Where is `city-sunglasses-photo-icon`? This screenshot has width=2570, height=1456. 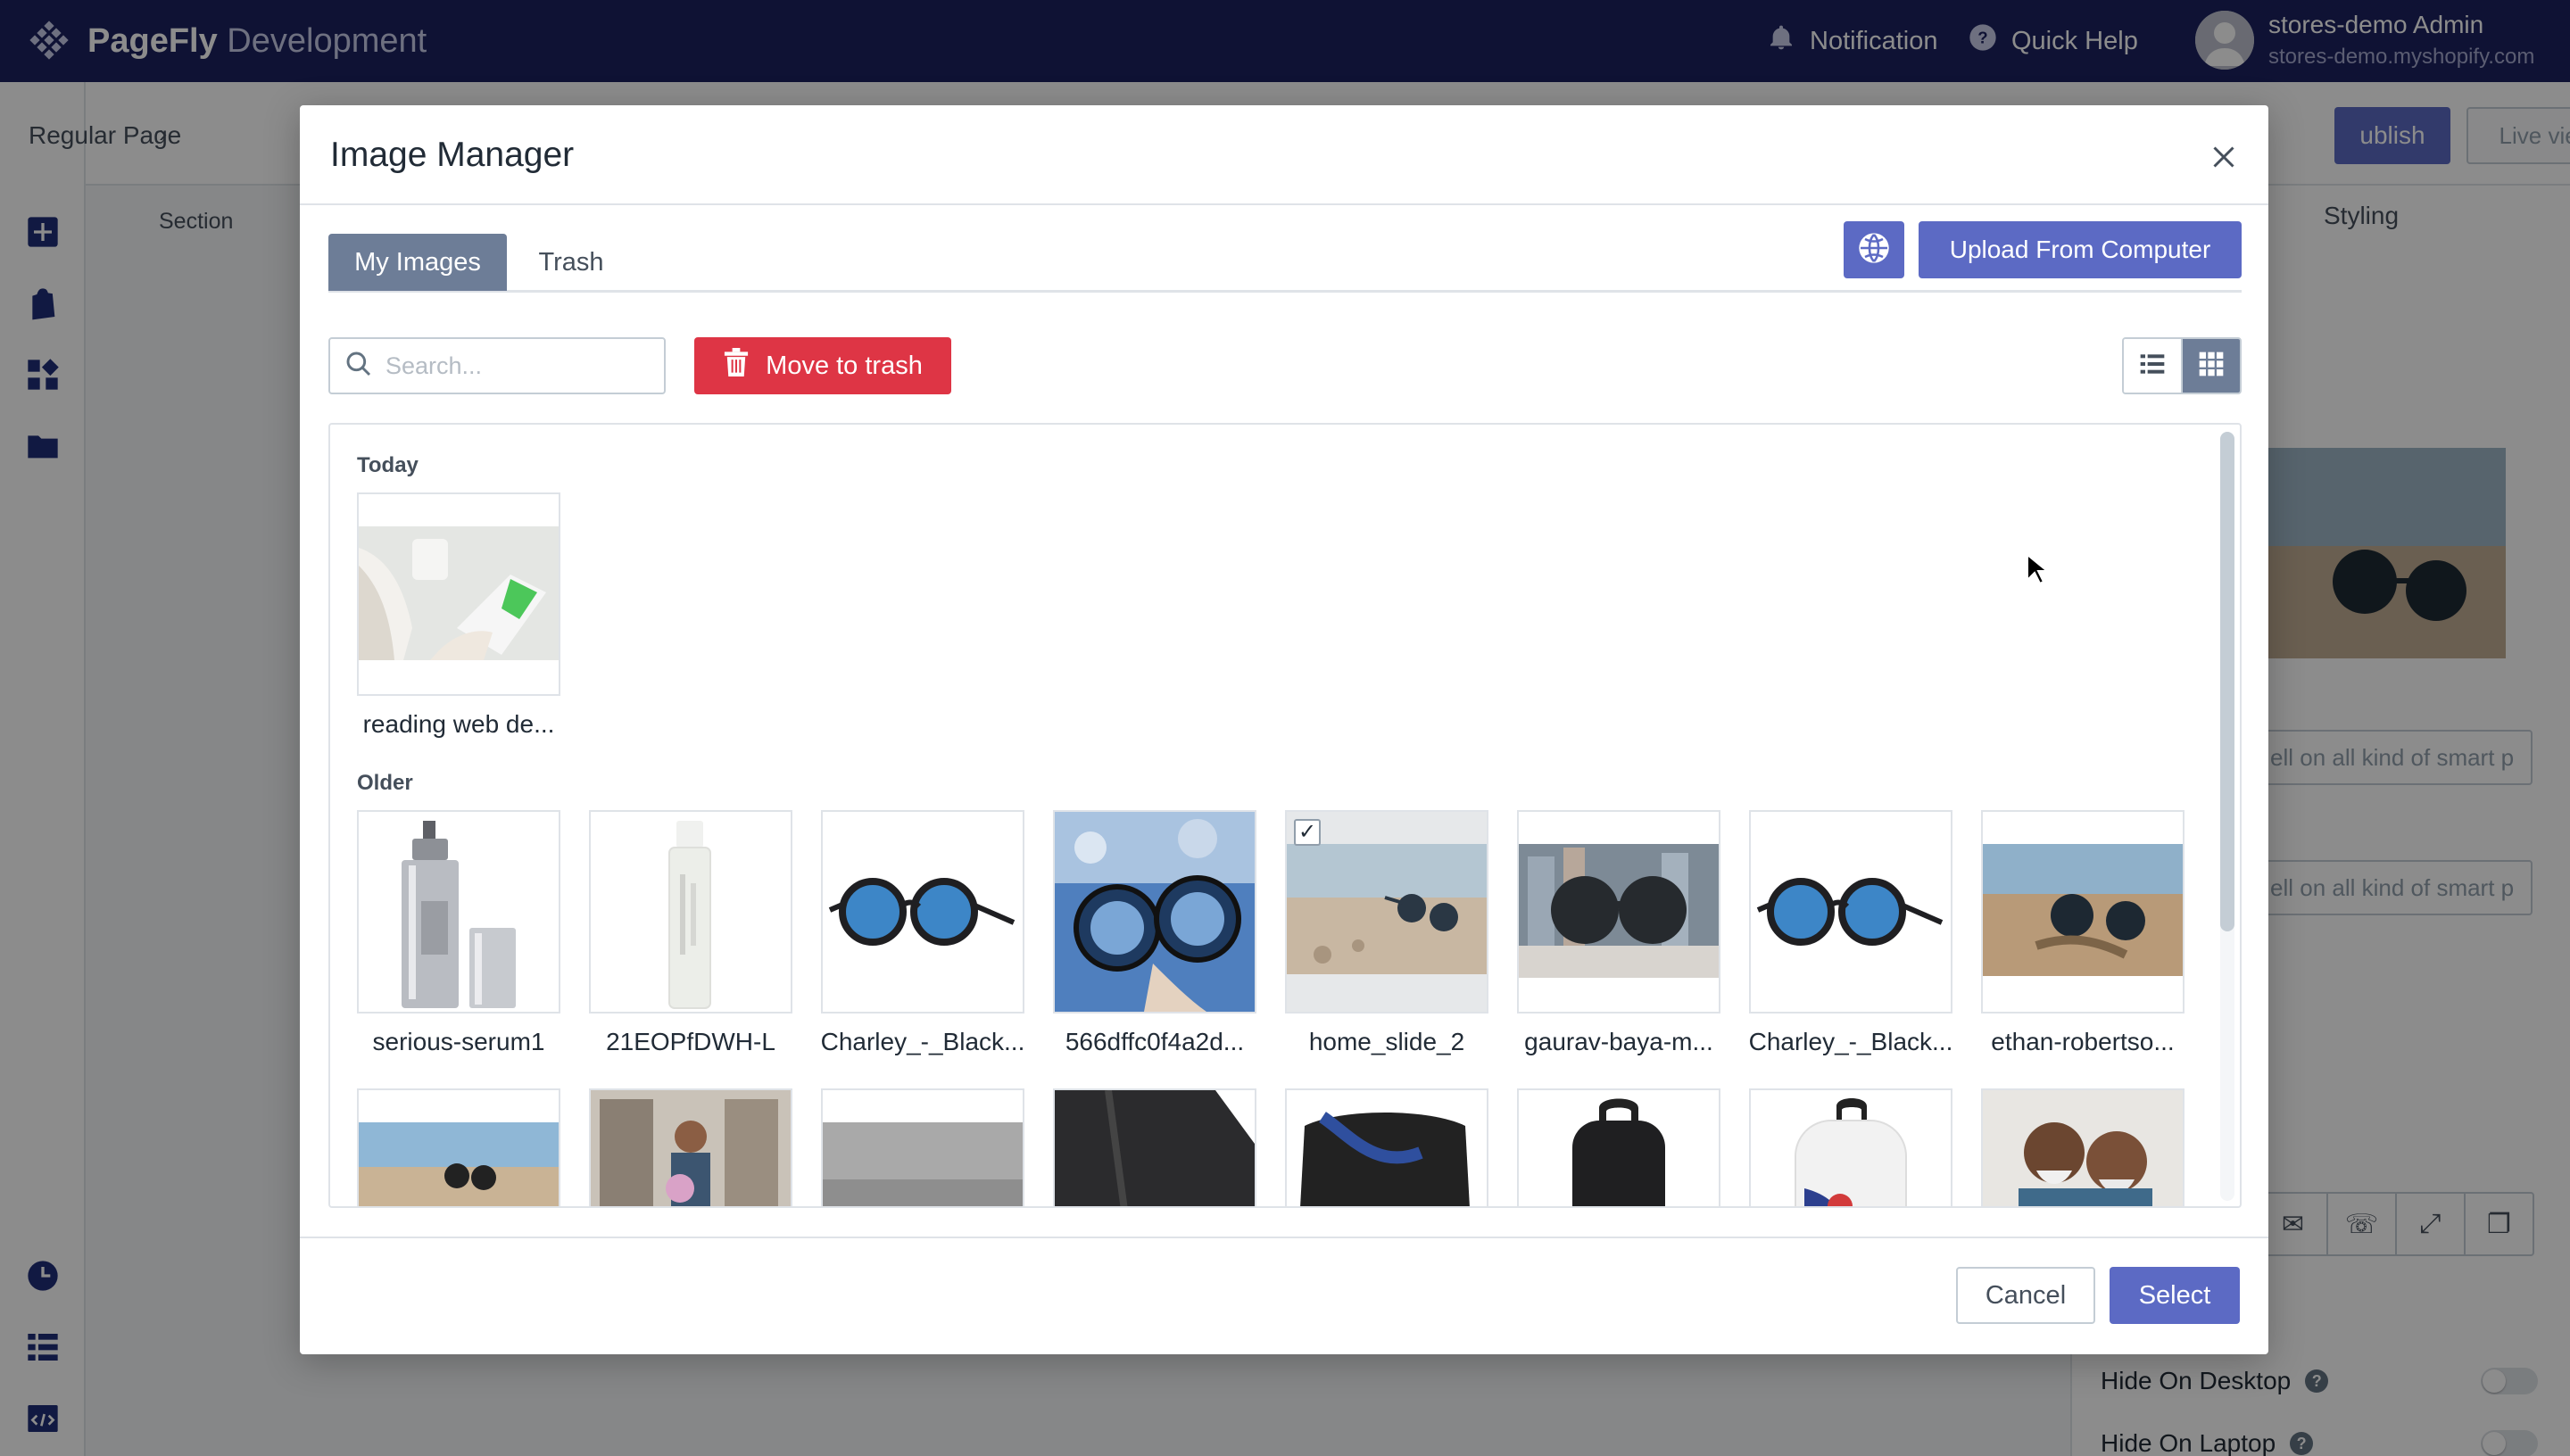 city-sunglasses-photo-icon is located at coordinates (1619, 912).